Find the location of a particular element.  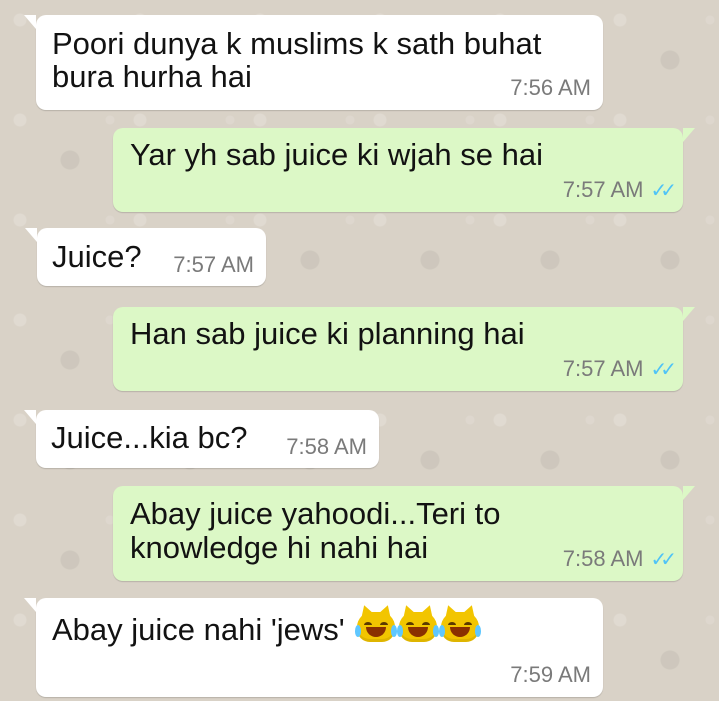

message-meta: 7:58 AM is located at coordinates (326, 447).